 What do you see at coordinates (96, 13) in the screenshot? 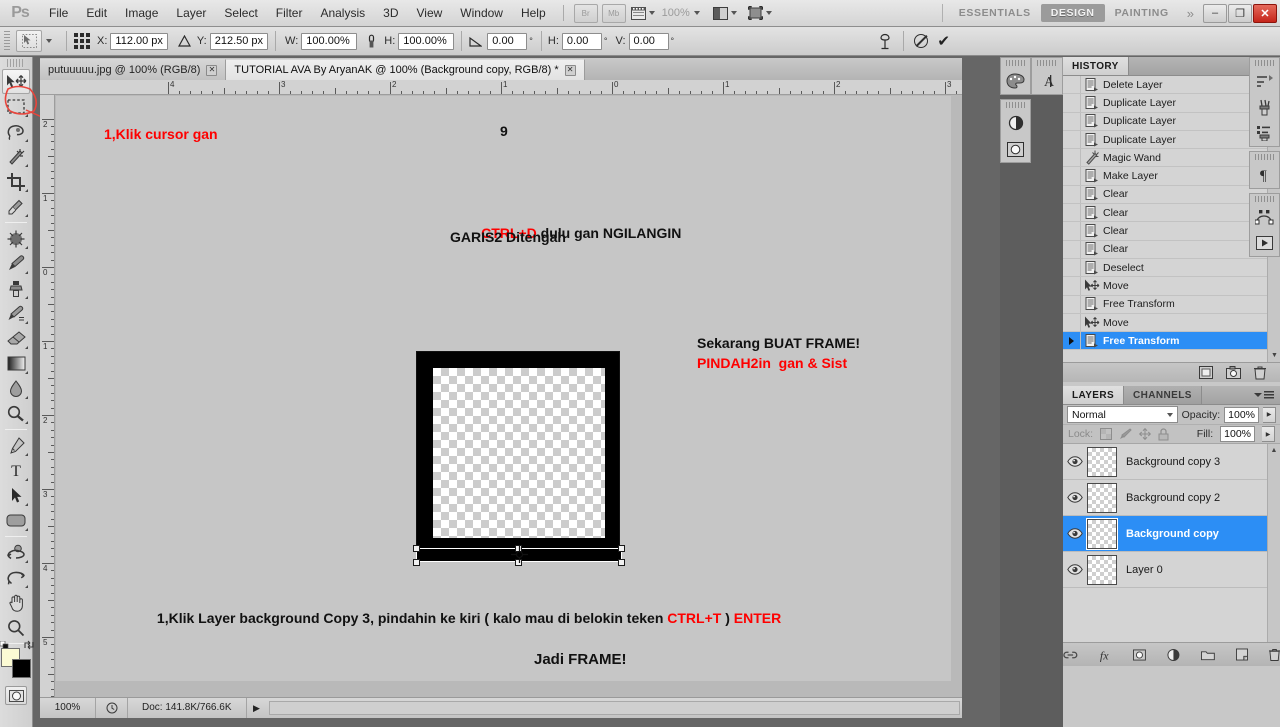
I see `menu-edit: Edit` at bounding box center [96, 13].